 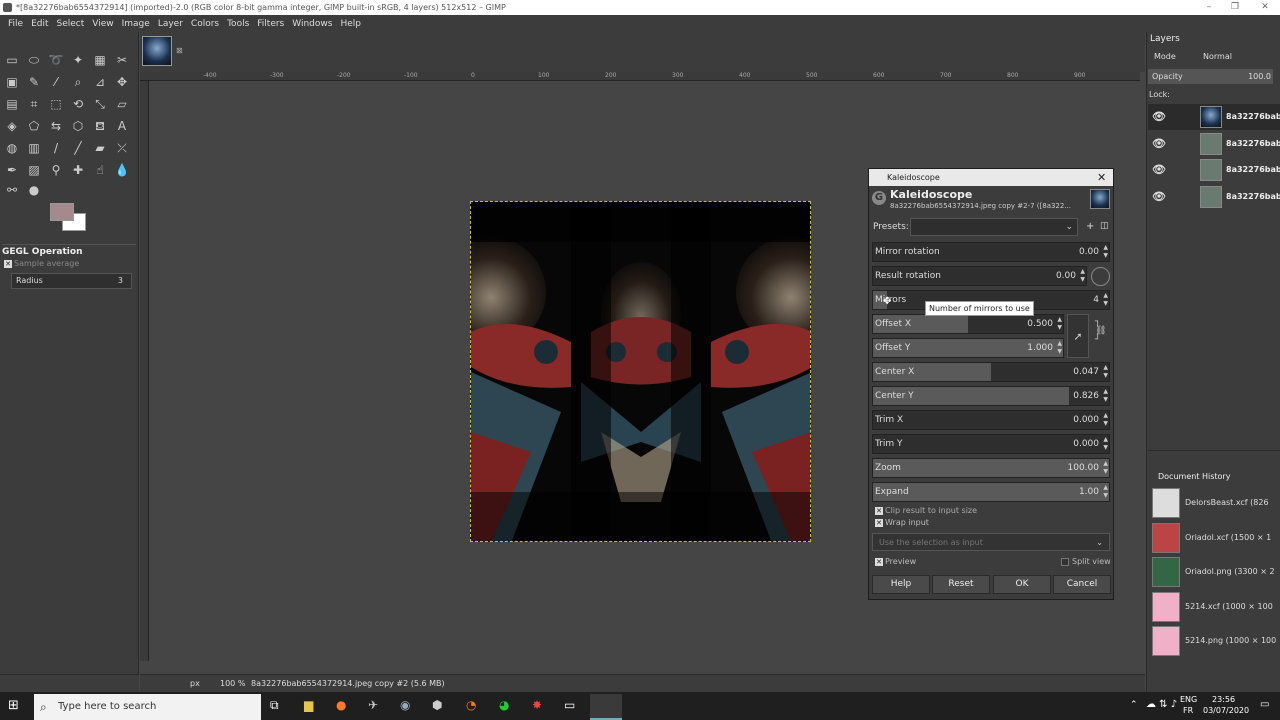 What do you see at coordinates (157, 51) in the screenshot?
I see `image-tab-thumbnail` at bounding box center [157, 51].